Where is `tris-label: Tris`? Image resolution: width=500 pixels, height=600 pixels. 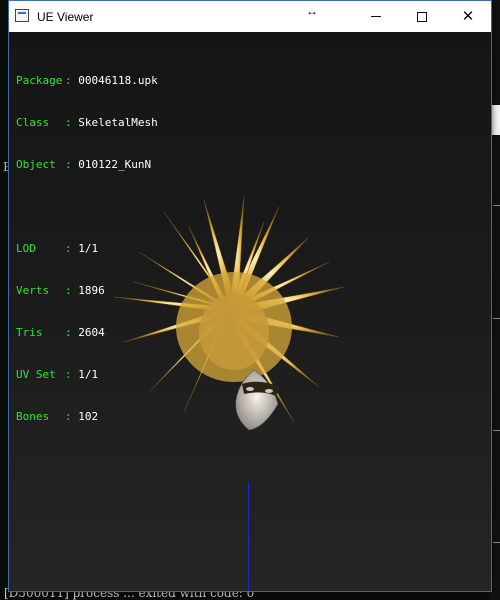 tris-label: Tris is located at coordinates (29, 332).